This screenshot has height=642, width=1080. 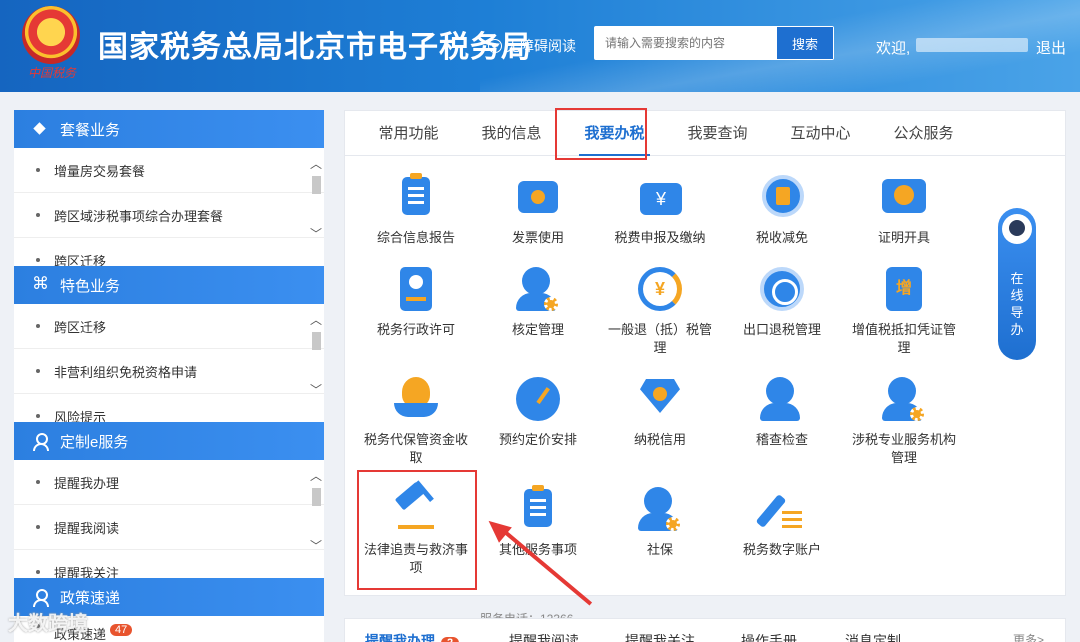 I want to click on wallet-icon: ¥, so click(x=660, y=197).